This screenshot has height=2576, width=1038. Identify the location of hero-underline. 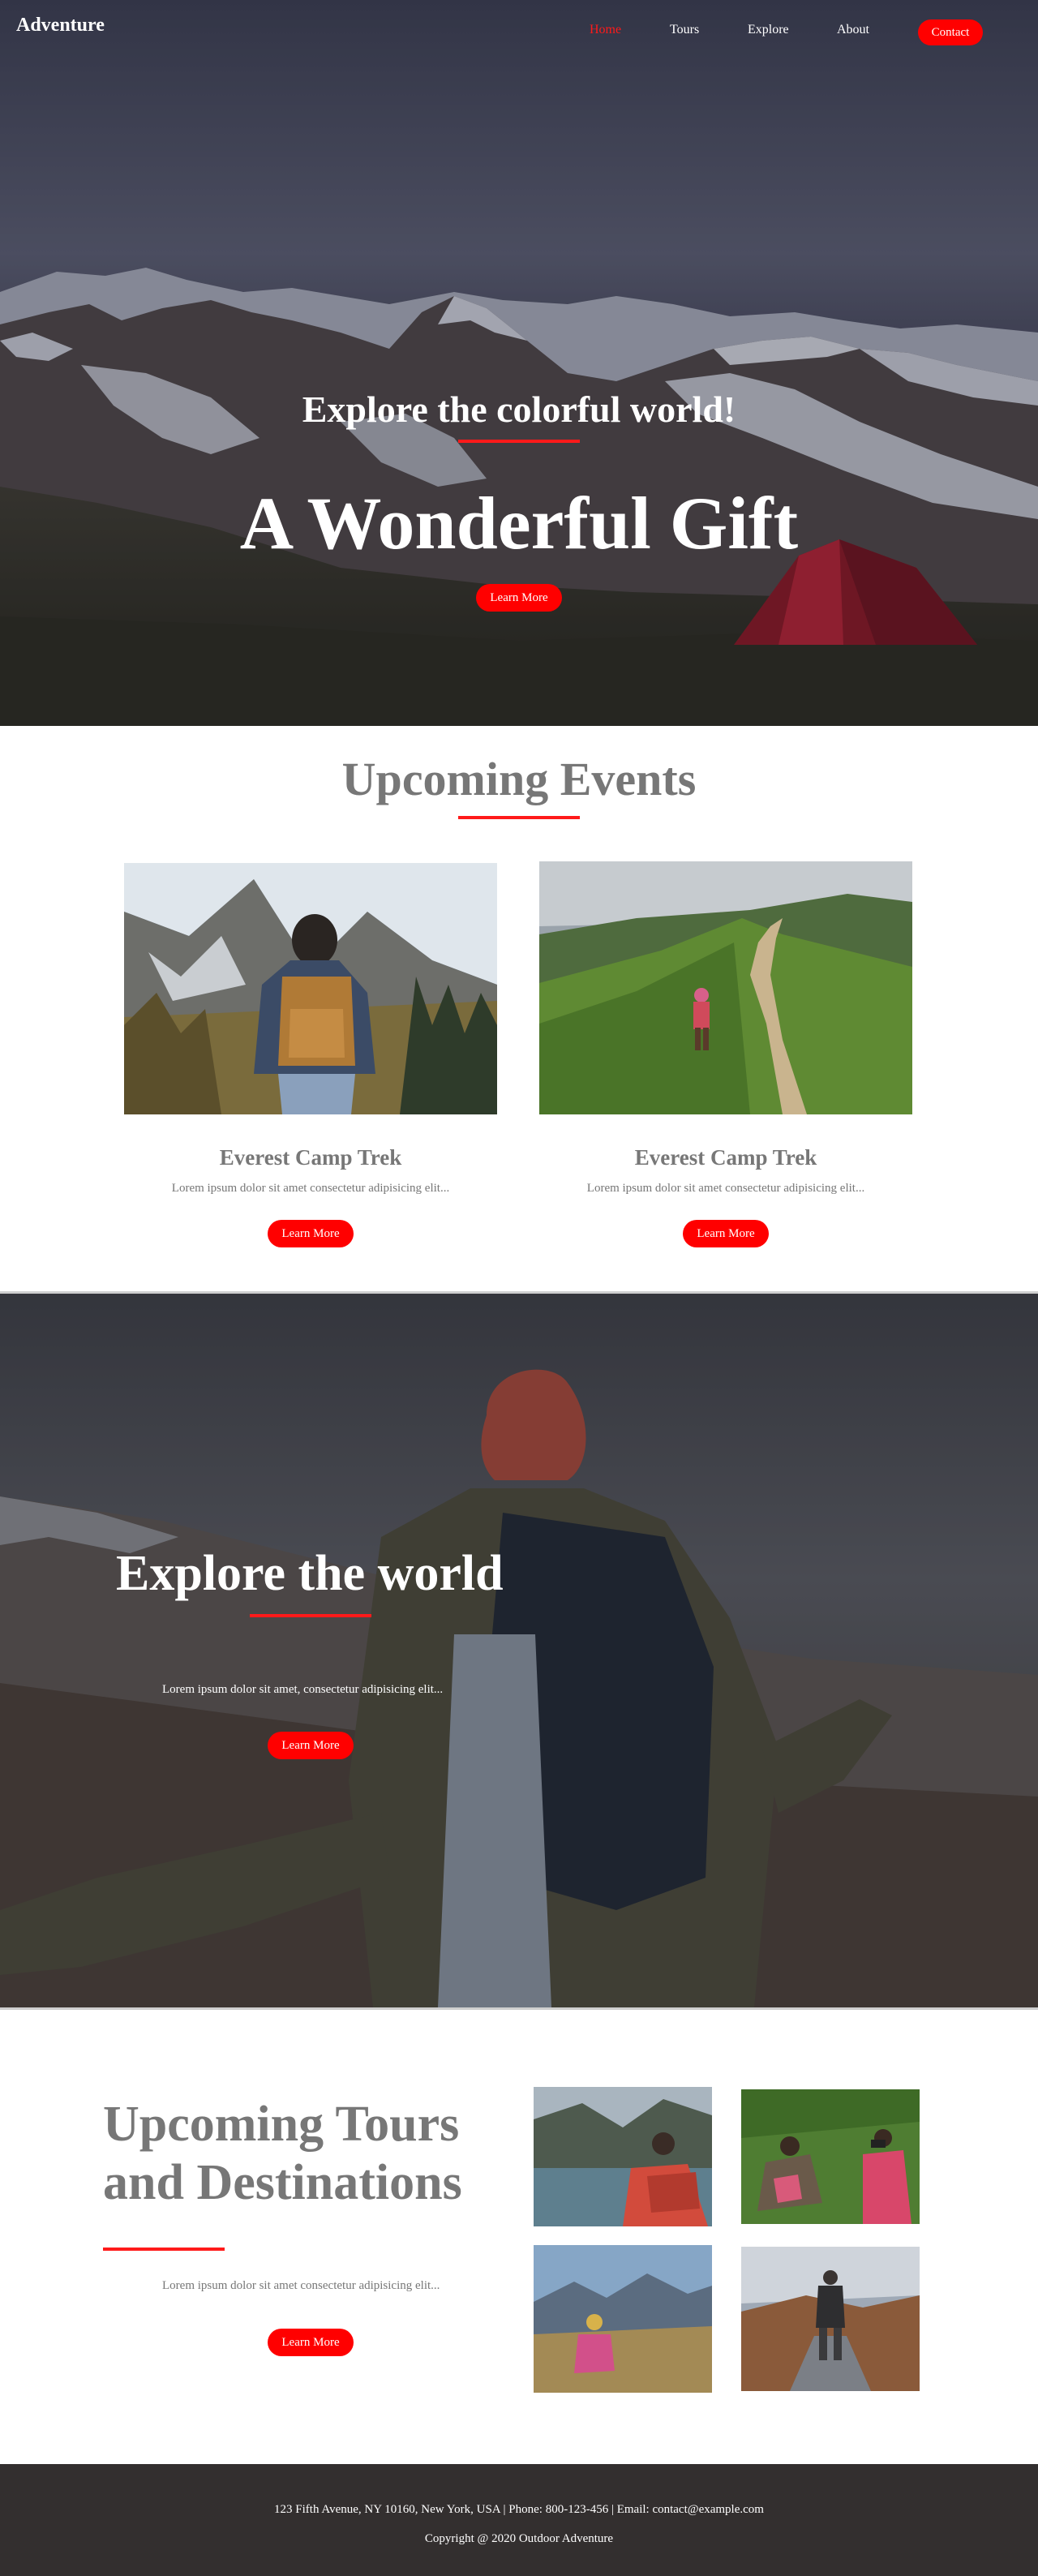
(519, 441).